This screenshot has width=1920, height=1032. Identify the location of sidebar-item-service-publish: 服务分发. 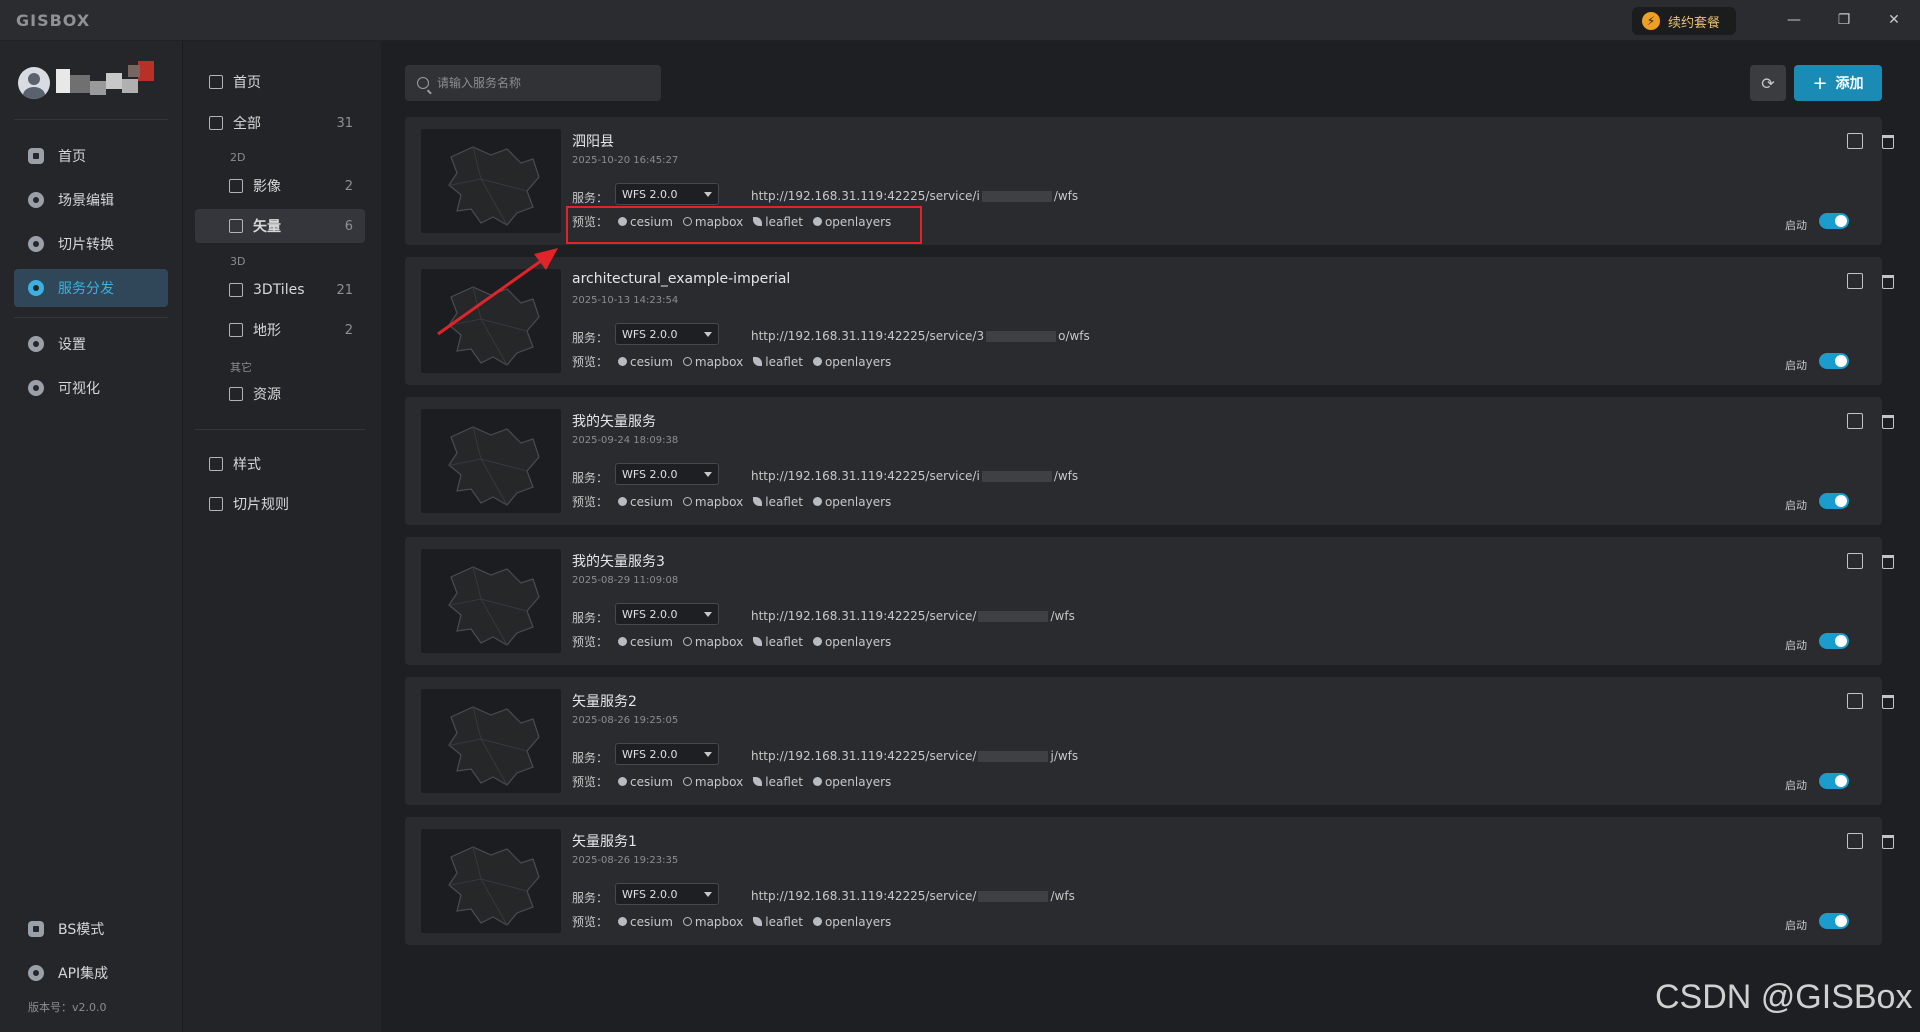
(91, 288).